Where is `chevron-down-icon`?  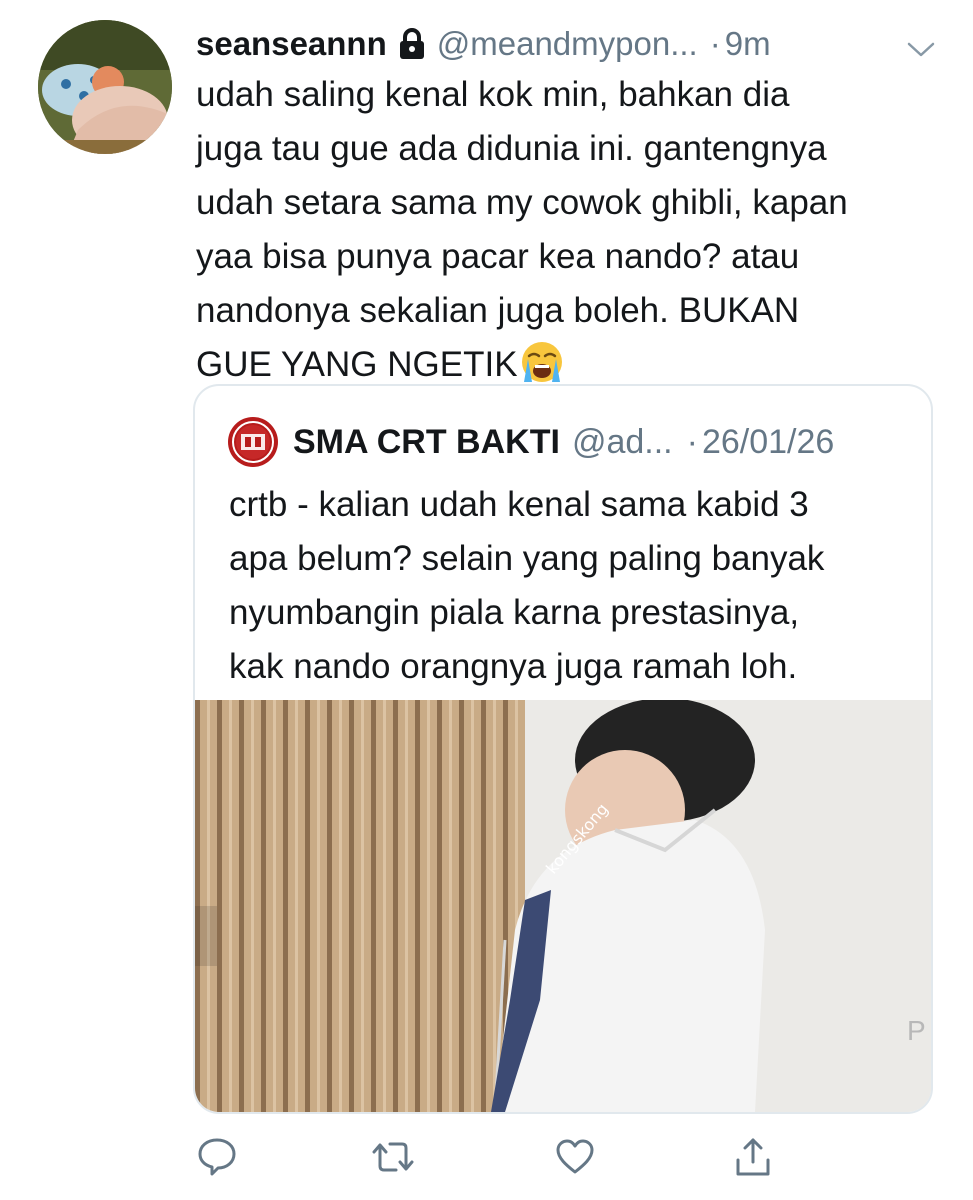 chevron-down-icon is located at coordinates (921, 43).